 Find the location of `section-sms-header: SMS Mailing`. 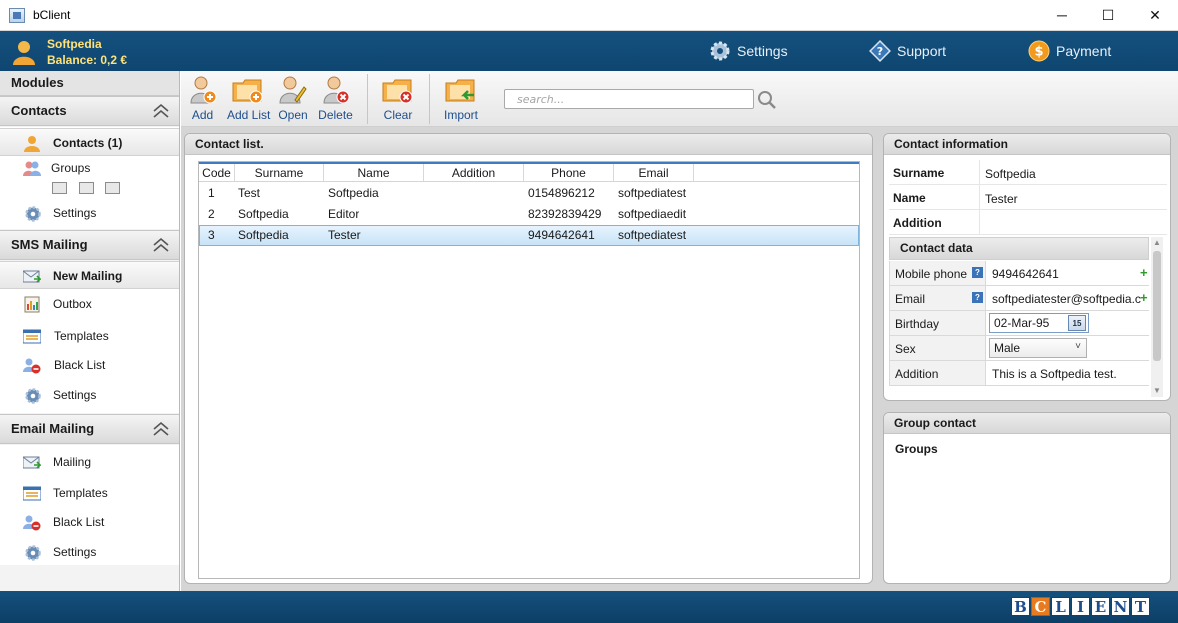

section-sms-header: SMS Mailing is located at coordinates (89, 245).